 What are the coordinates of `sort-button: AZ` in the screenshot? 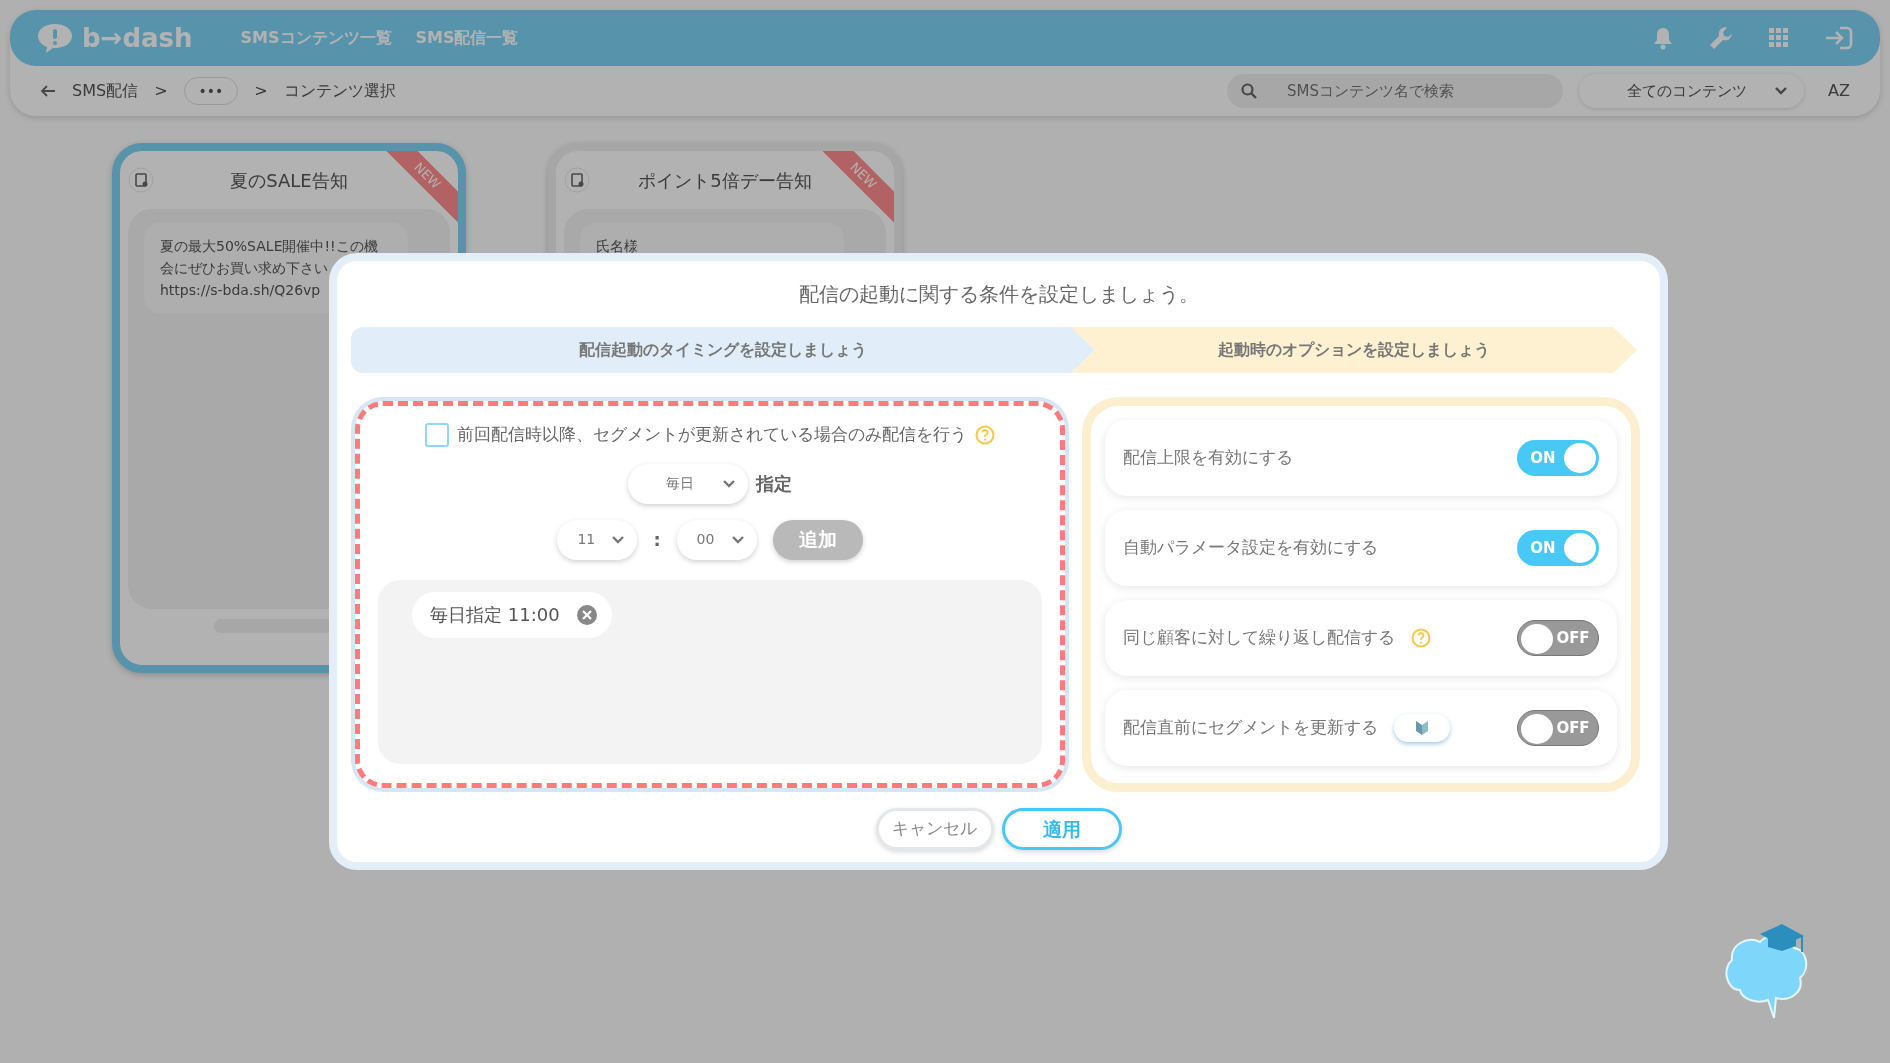 It's located at (1839, 91).